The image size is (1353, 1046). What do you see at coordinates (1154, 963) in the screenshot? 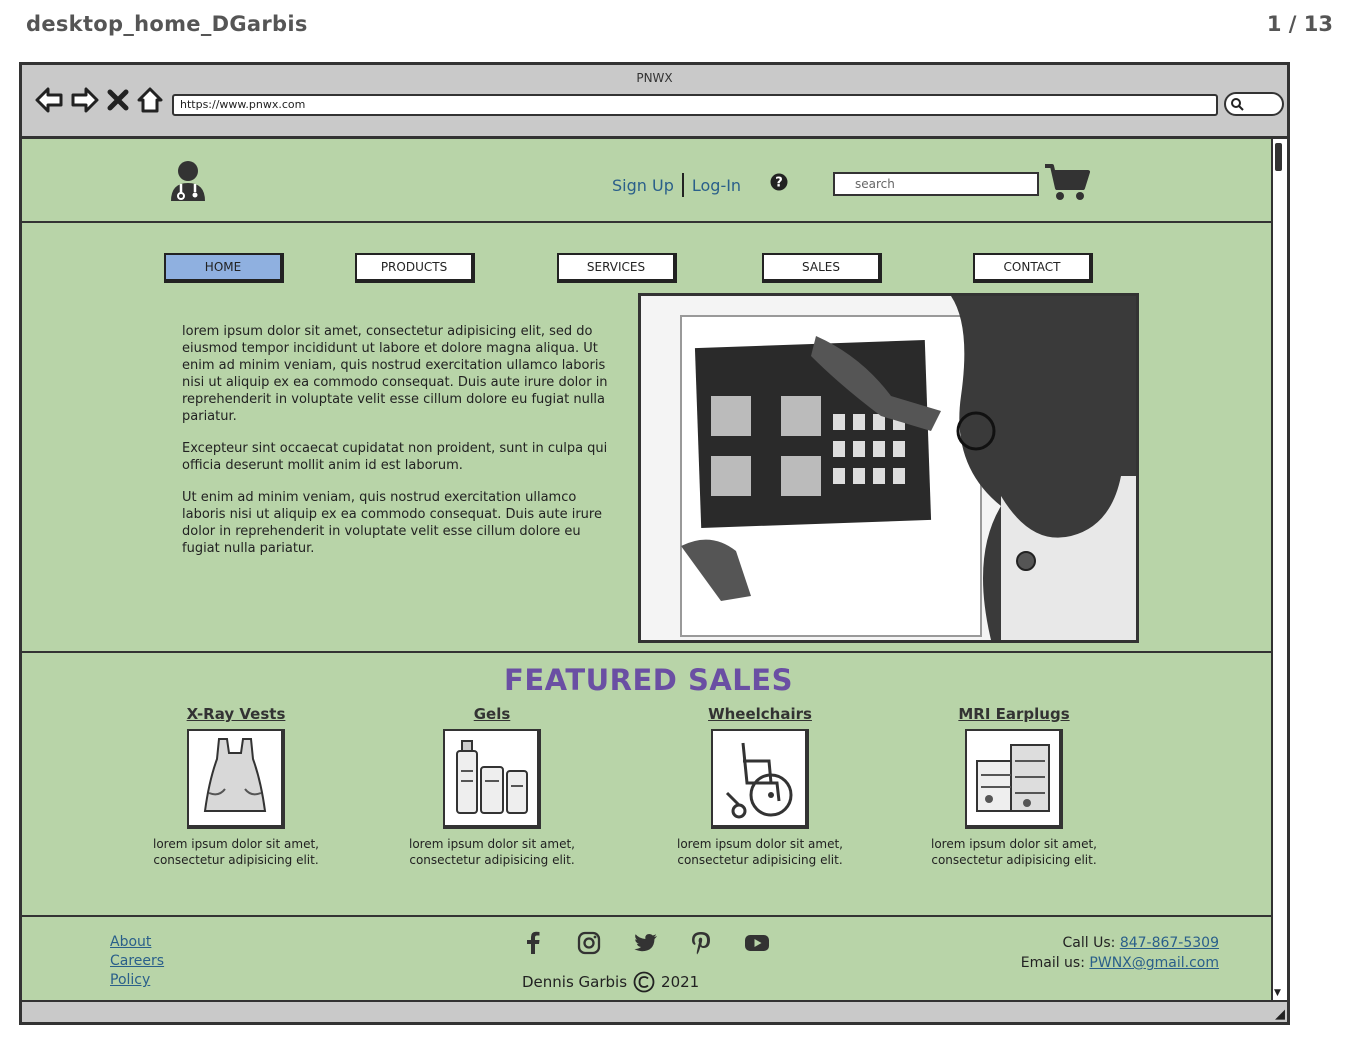
I see `email-link: PWNX@gmail.com` at bounding box center [1154, 963].